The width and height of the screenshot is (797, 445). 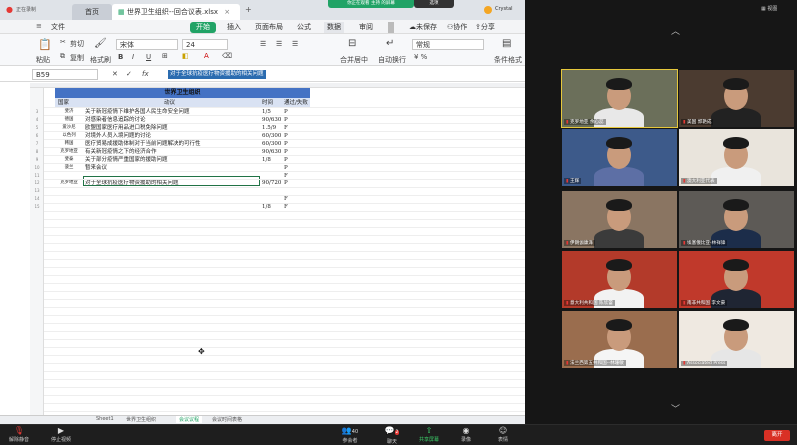 I want to click on participant-tile: ▮ 美国 郭艳成, so click(x=736, y=98).